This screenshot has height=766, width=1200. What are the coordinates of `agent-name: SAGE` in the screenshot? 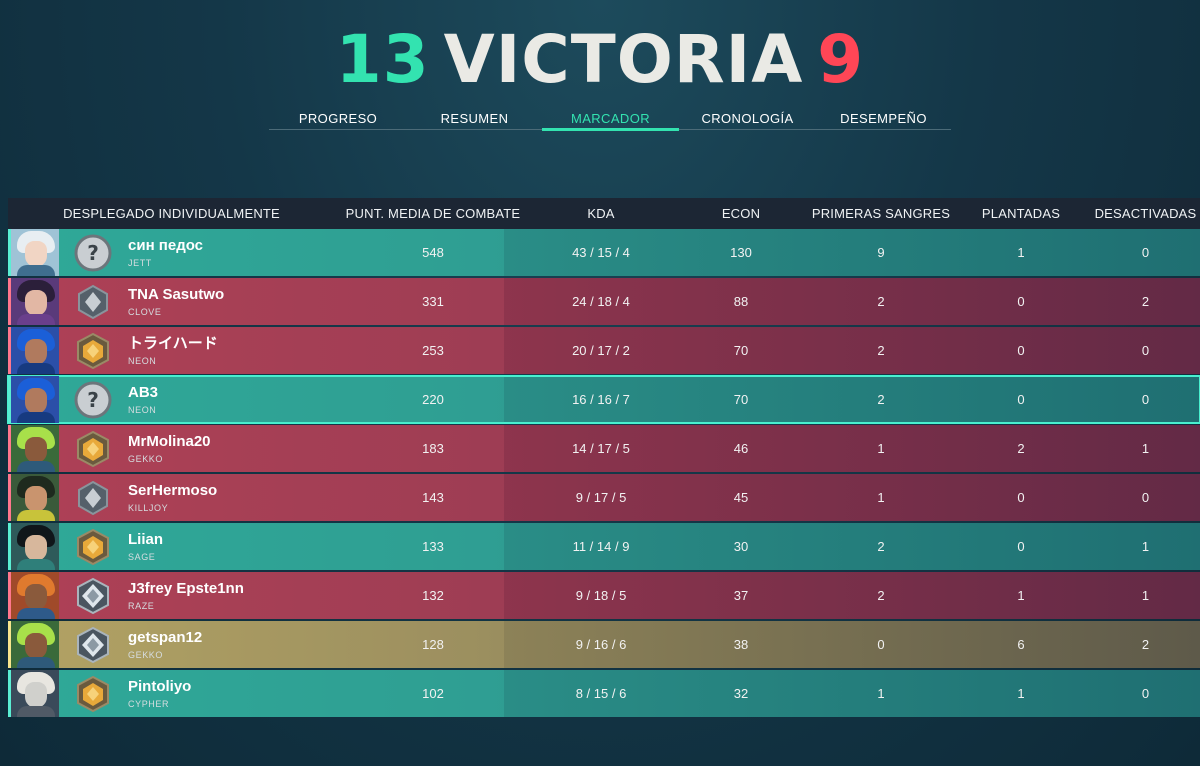 It's located at (142, 556).